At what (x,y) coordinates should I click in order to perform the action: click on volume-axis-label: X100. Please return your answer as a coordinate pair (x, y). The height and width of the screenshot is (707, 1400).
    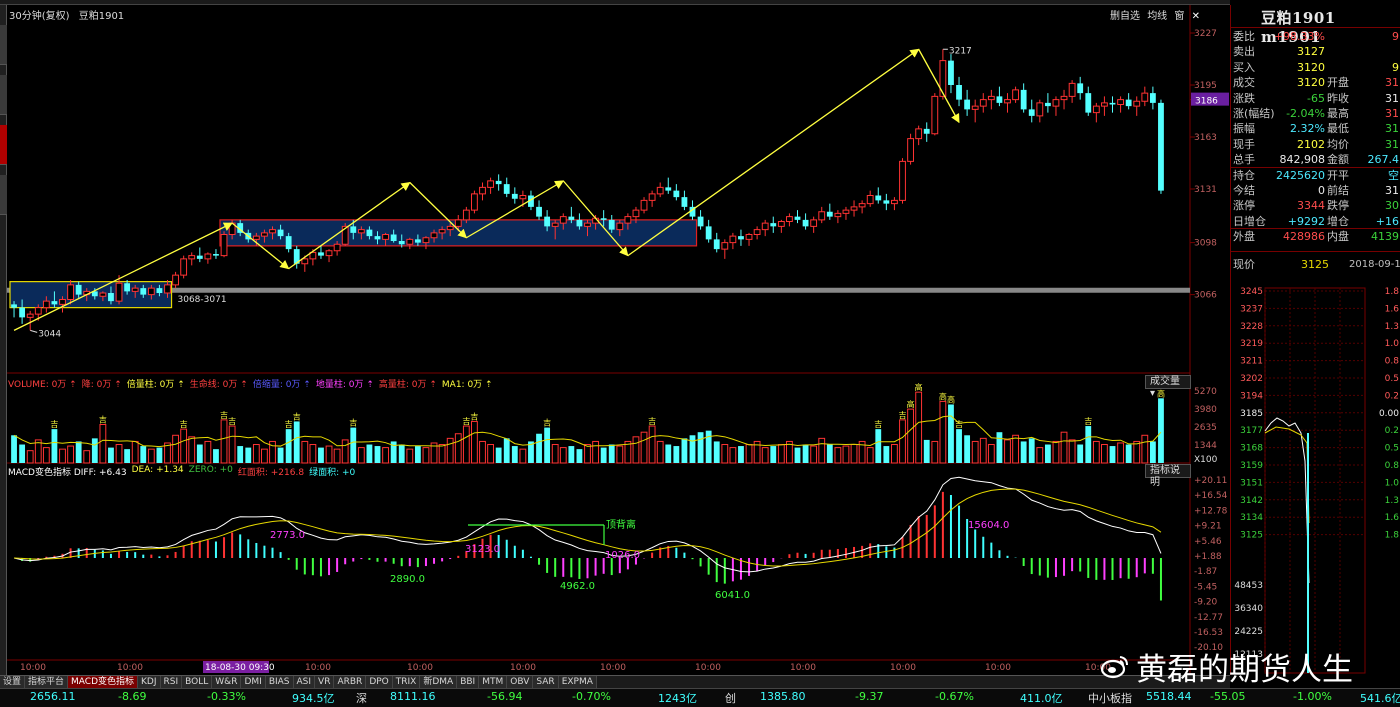
    Looking at the image, I should click on (1206, 460).